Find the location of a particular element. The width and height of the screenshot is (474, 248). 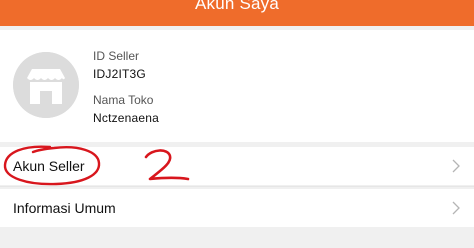

seller-id-value: IDJ2IT3G is located at coordinates (119, 74).